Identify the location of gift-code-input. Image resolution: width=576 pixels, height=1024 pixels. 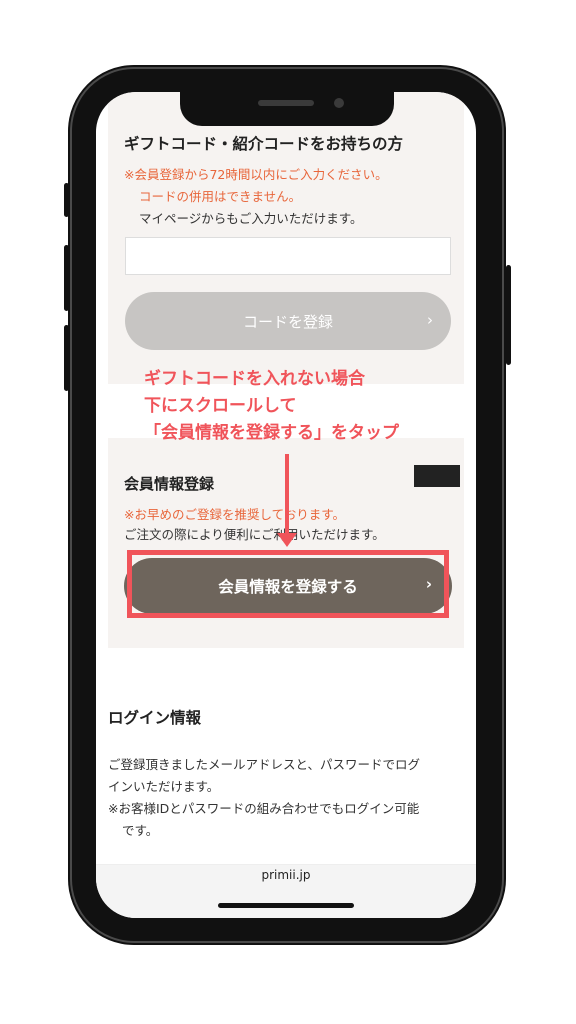
(288, 256).